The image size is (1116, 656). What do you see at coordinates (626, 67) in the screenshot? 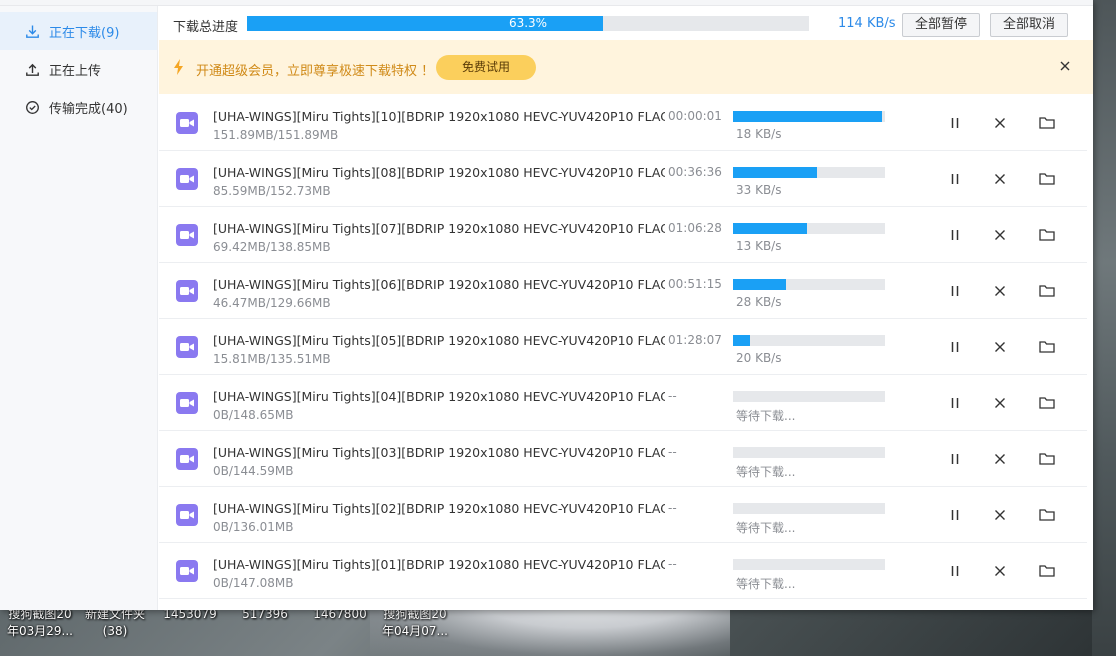
I see `vip-banner: 开通超级会员，立即尊享极速下载特权 ！ 免费试用` at bounding box center [626, 67].